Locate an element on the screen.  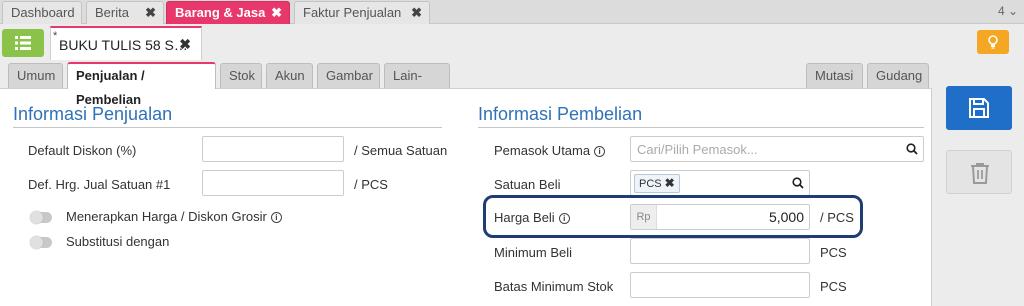
satuan-beli-label: Satuan Beli is located at coordinates (527, 184).